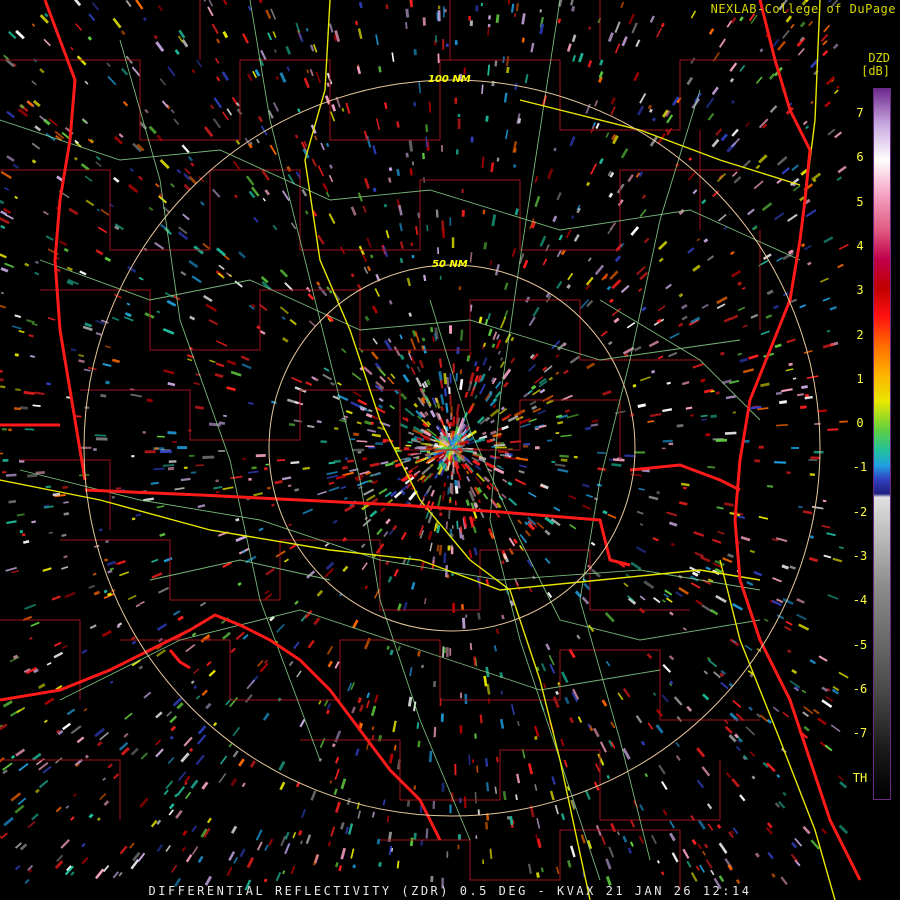 This screenshot has width=900, height=900. Describe the element at coordinates (449, 79) in the screenshot. I see `range-ring-label-100: 100 NM` at that location.